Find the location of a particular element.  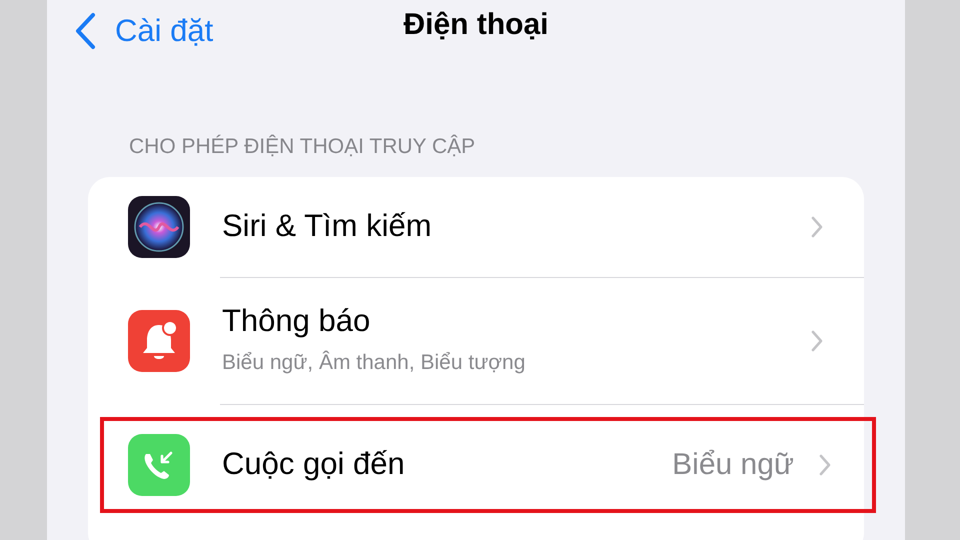

row-title: Siri & Tìm kiếm is located at coordinates (327, 226).